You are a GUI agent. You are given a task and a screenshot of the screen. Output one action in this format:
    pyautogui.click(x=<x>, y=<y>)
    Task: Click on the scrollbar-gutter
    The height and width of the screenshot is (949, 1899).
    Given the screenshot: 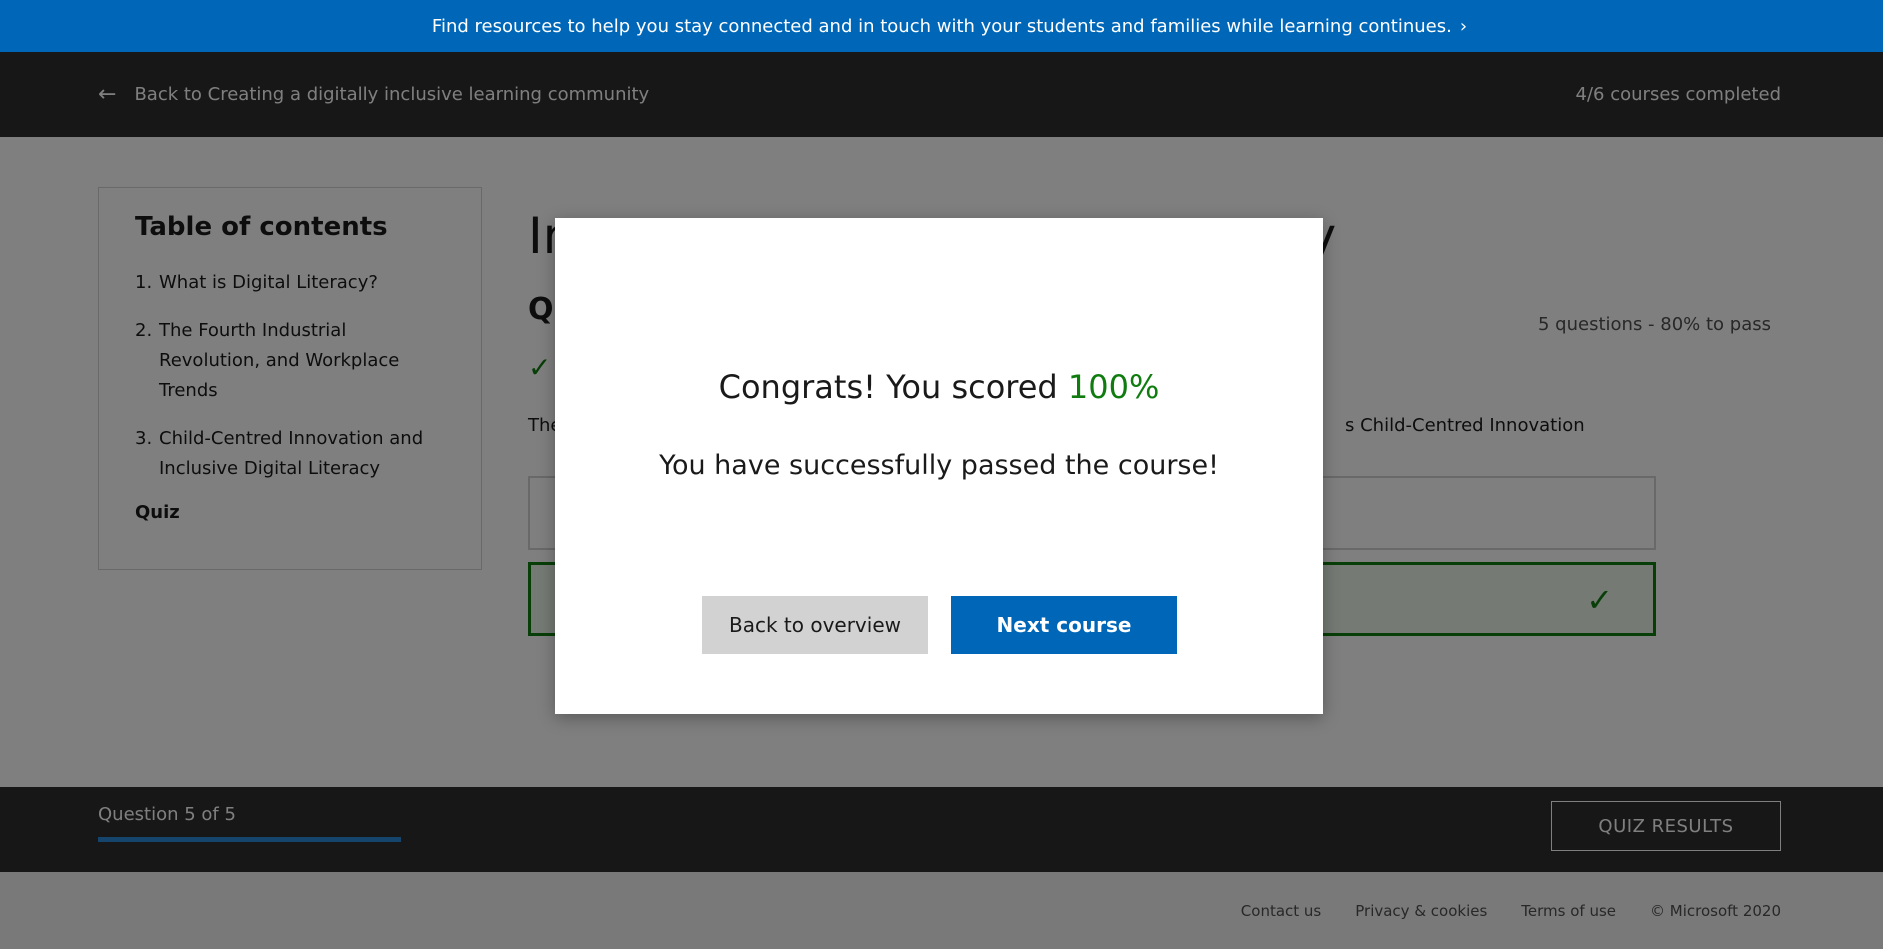 What is the action you would take?
    pyautogui.click(x=1891, y=474)
    